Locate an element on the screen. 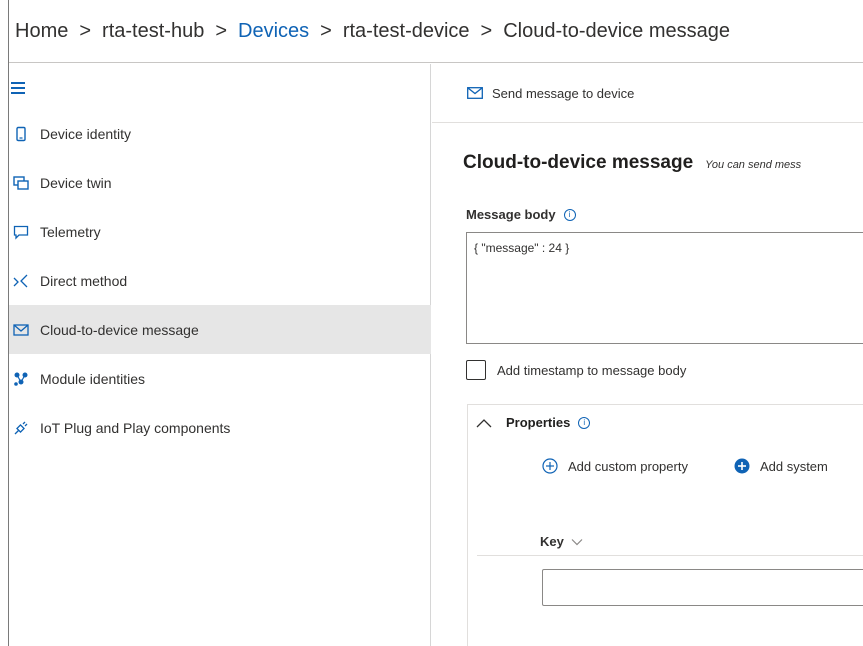  breadcrumb-hub: rta-test-hub is located at coordinates (153, 31).